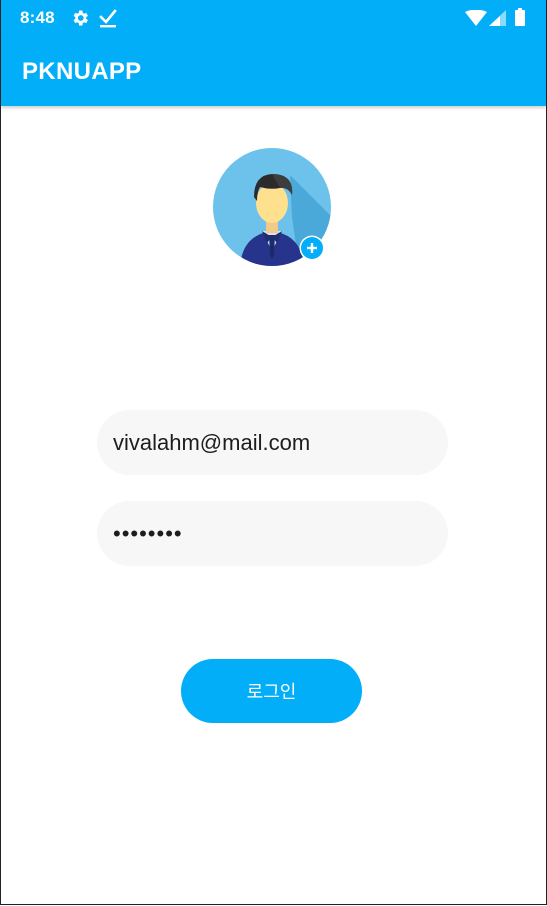 This screenshot has height=906, width=547. I want to click on password-field, so click(272, 533).